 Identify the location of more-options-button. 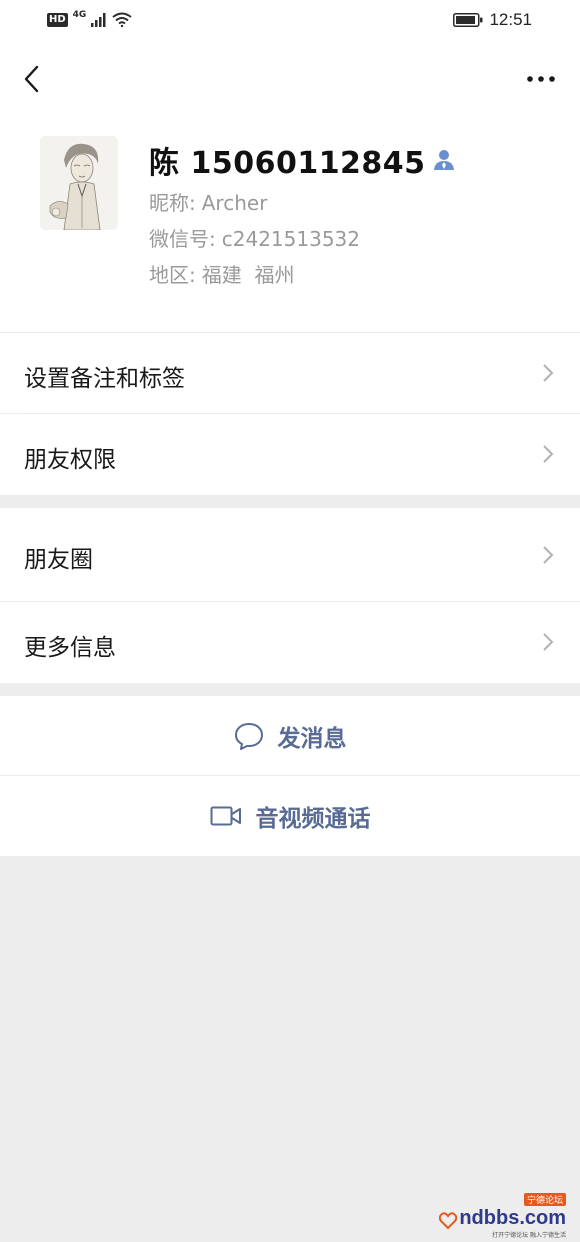
(541, 79).